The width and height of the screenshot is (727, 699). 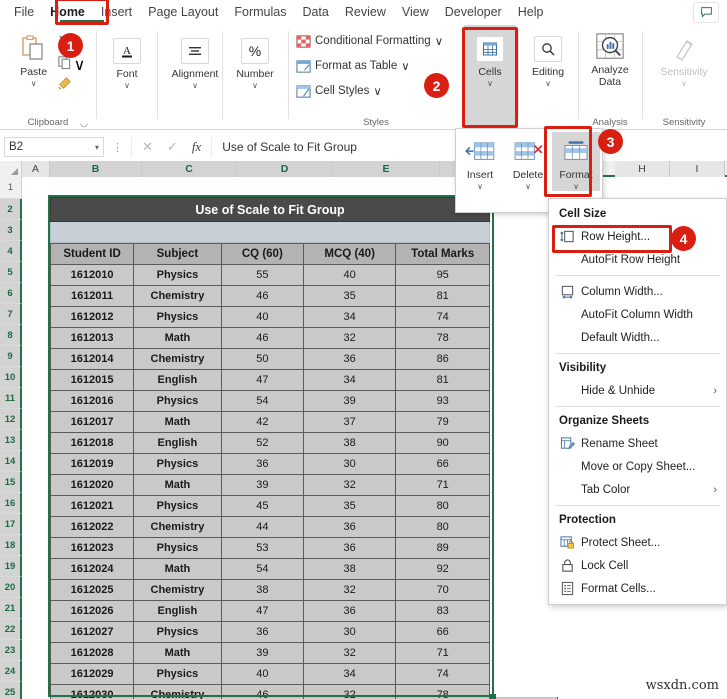 I want to click on copy-button, so click(x=64, y=65).